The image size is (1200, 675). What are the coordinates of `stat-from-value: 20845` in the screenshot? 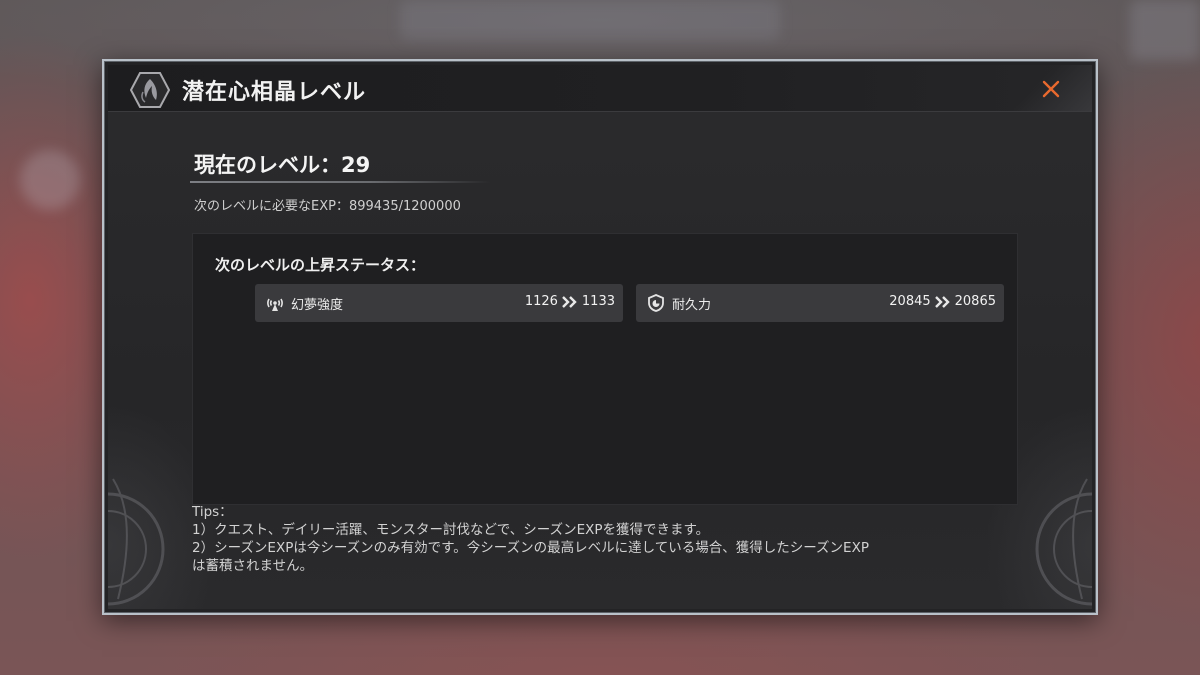 It's located at (910, 301).